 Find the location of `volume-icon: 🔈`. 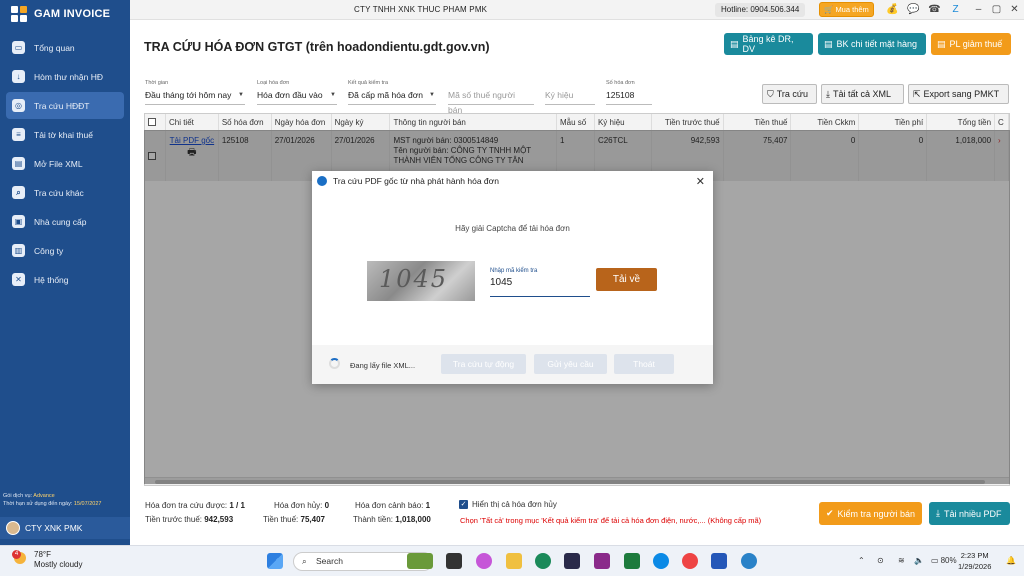

volume-icon: 🔈 is located at coordinates (919, 560).